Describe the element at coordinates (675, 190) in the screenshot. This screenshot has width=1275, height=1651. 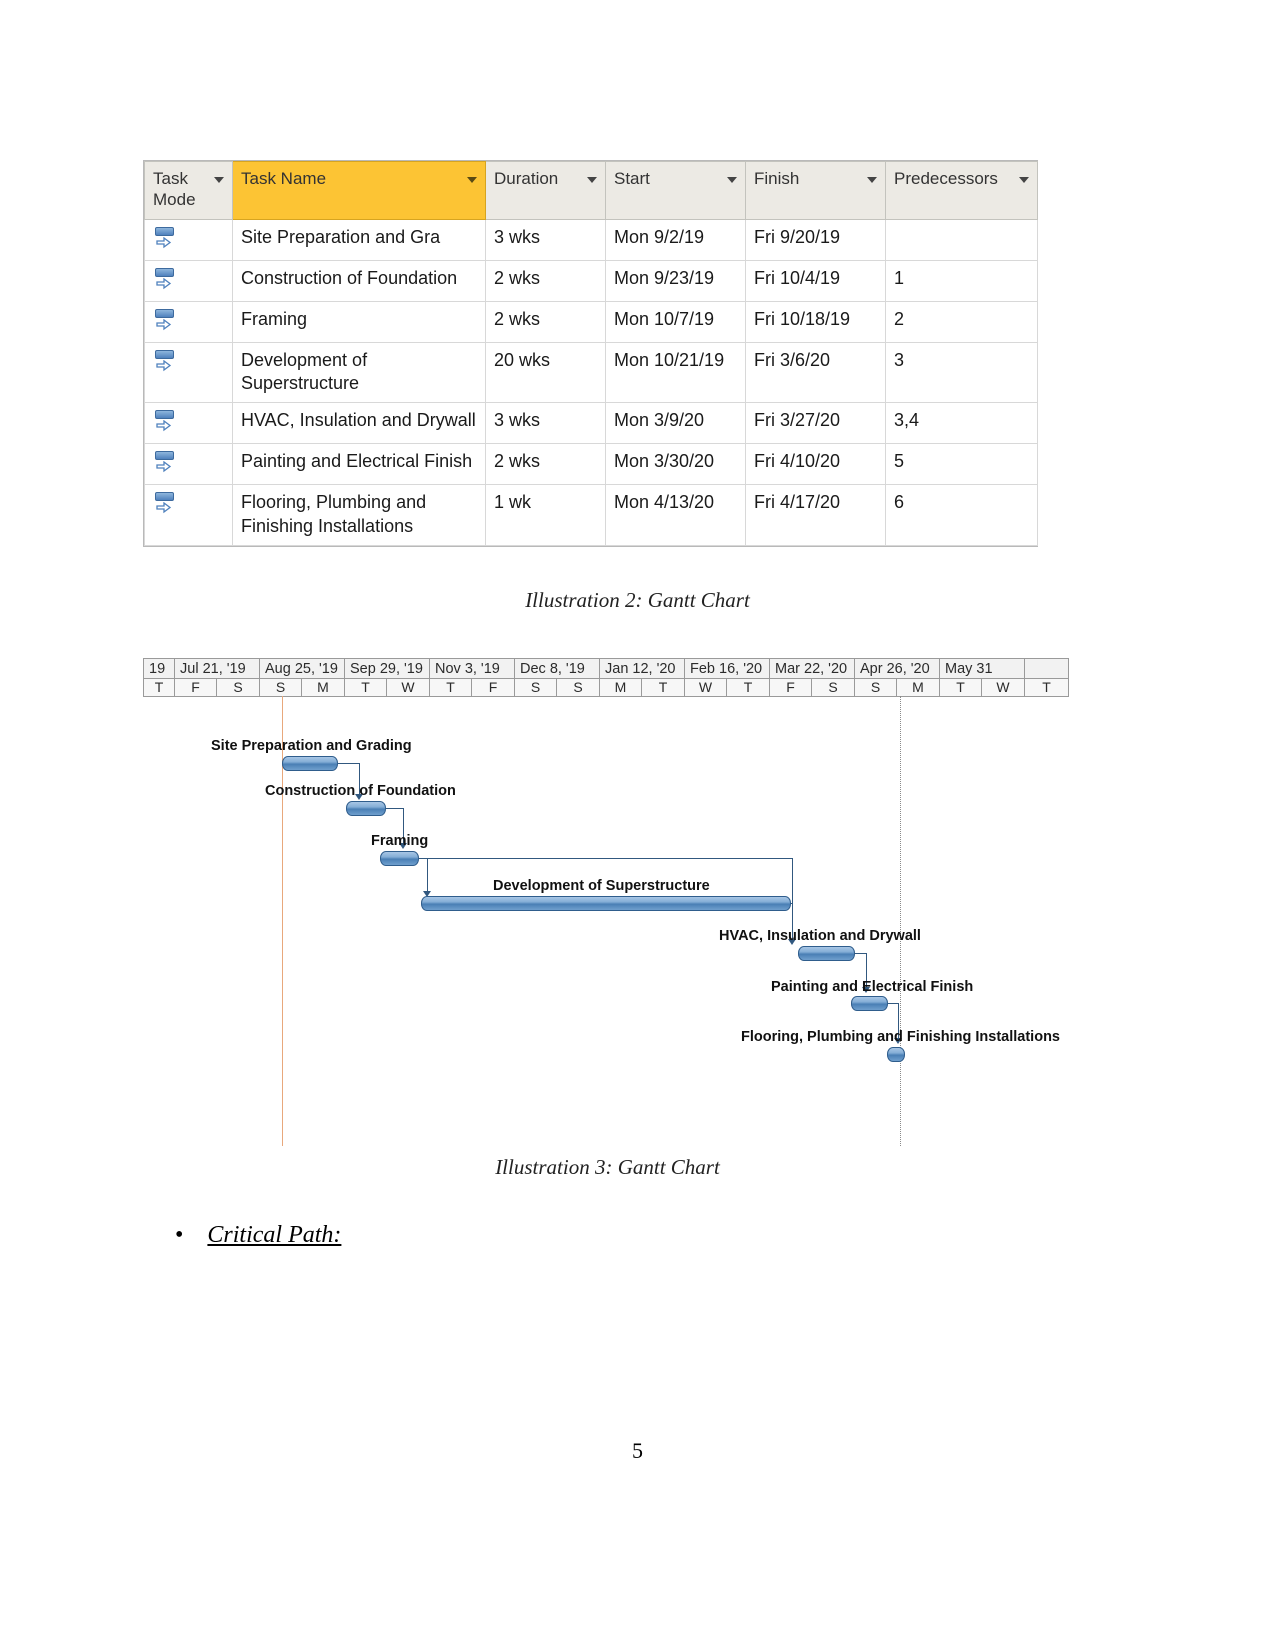
I see `column-header-start: Start` at that location.